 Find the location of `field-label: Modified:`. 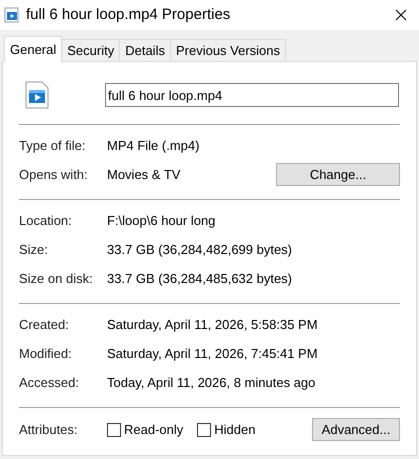

field-label: Modified: is located at coordinates (46, 353).